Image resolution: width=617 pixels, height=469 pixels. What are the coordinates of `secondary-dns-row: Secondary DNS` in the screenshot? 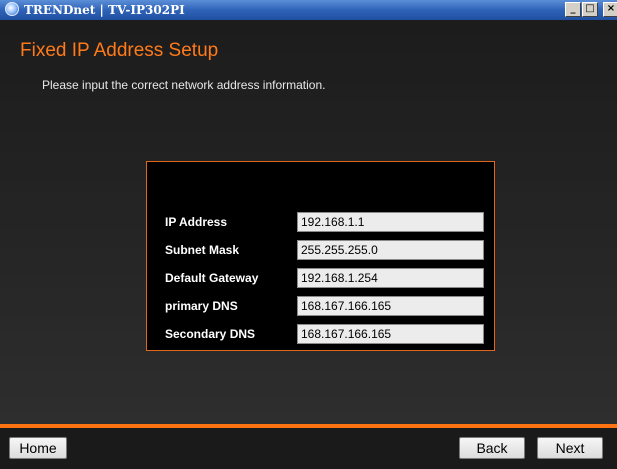 It's located at (321, 334).